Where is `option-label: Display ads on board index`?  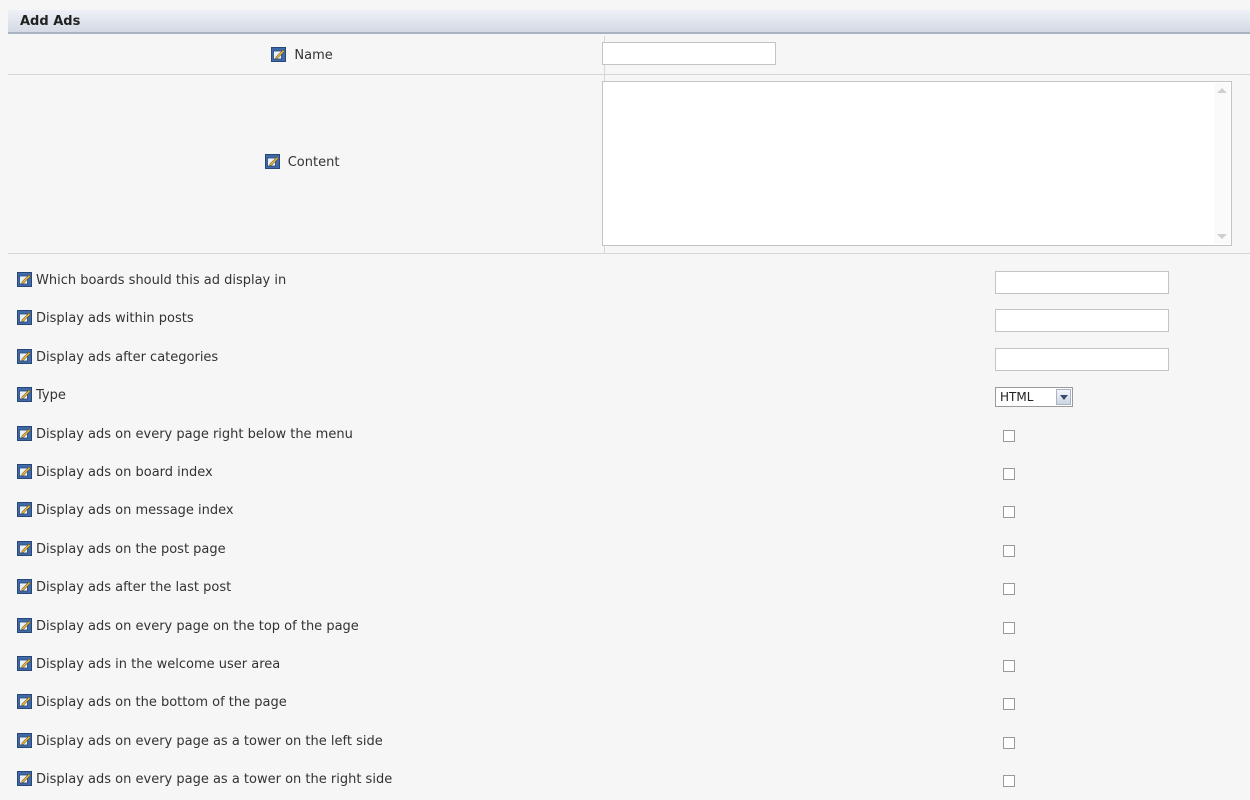 option-label: Display ads on board index is located at coordinates (124, 472).